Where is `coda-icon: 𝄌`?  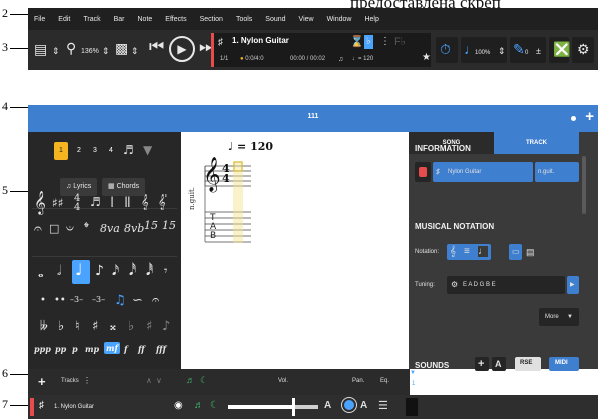
coda-icon: 𝄌 is located at coordinates (86, 228).